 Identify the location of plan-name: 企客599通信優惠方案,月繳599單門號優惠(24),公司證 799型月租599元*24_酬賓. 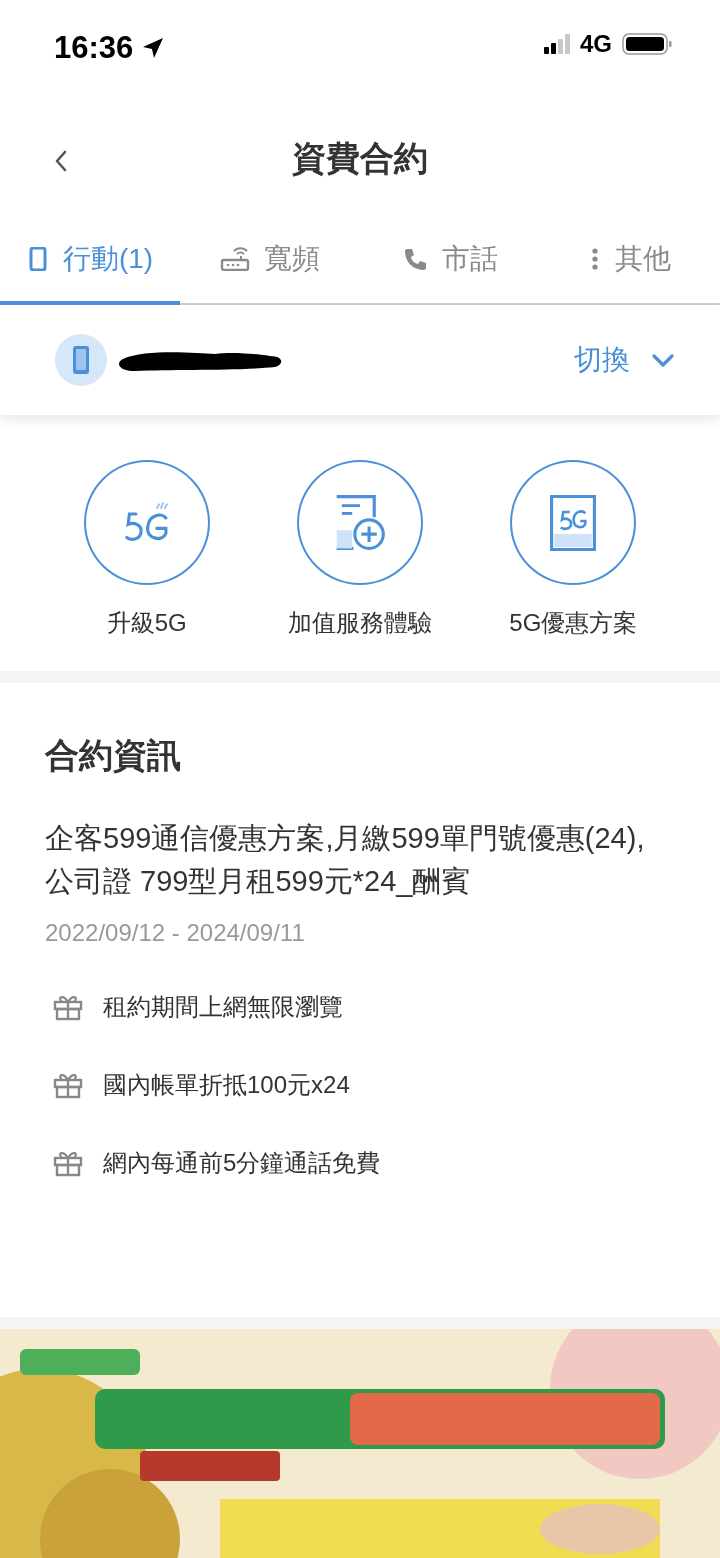
(345, 860).